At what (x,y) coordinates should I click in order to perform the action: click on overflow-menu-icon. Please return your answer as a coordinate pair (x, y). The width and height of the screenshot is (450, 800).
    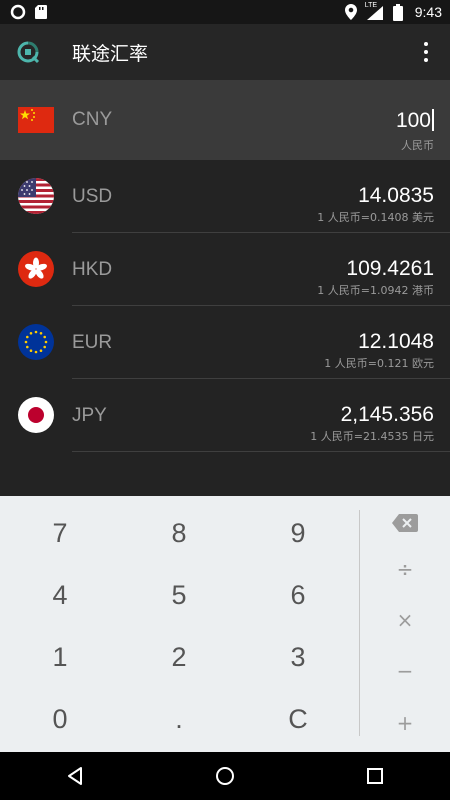
    Looking at the image, I should click on (426, 52).